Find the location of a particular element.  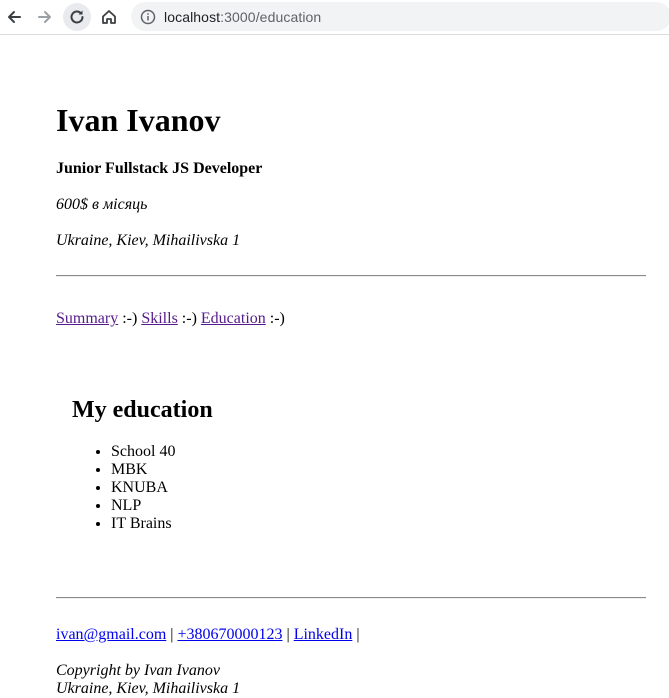

address-text: Ukraine, Kiev, Mihailivska 1 is located at coordinates (148, 240).